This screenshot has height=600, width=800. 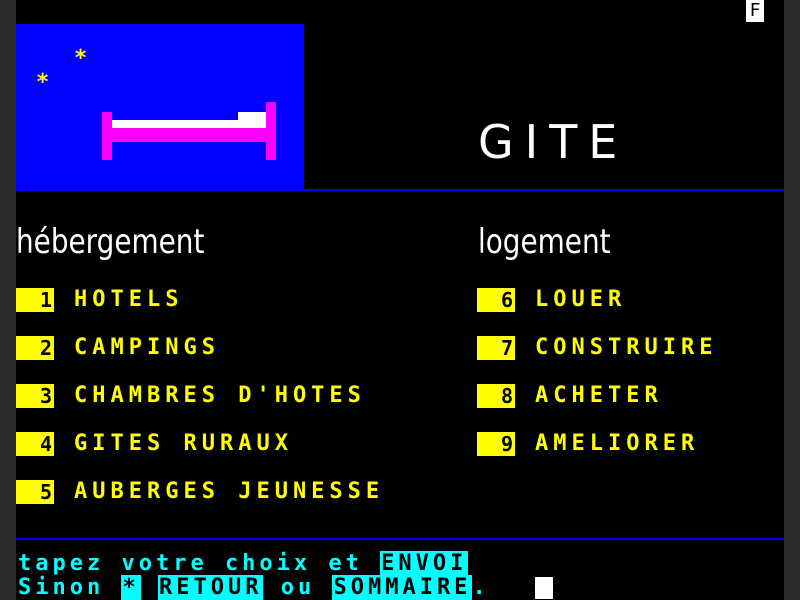 What do you see at coordinates (544, 588) in the screenshot?
I see `text-cursor` at bounding box center [544, 588].